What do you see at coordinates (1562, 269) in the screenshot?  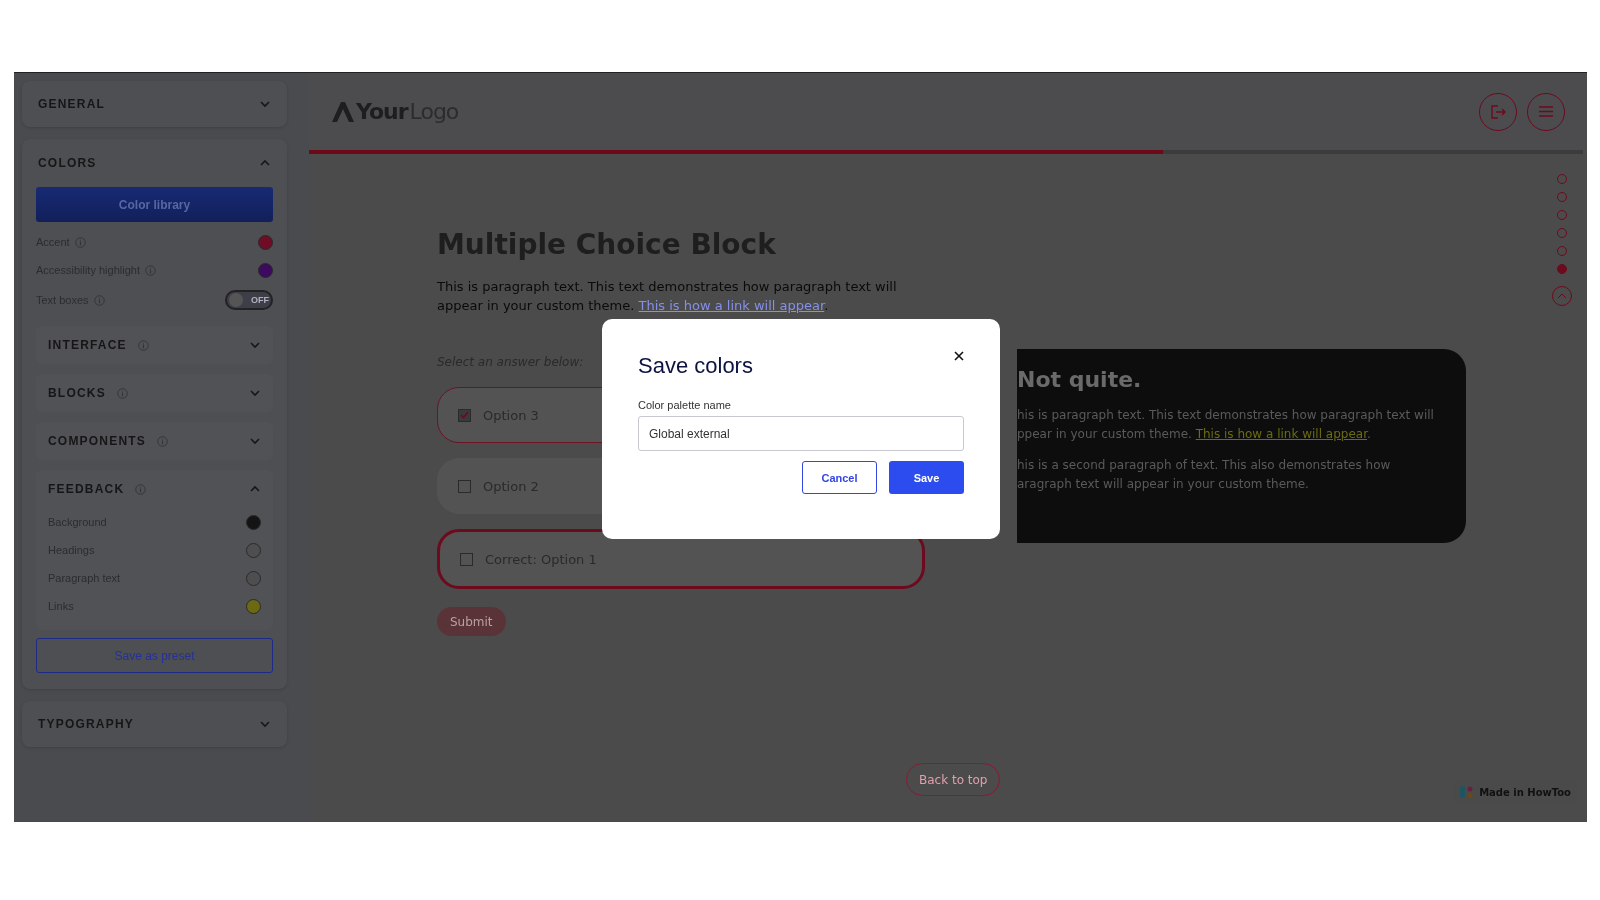 I see `page-dot` at bounding box center [1562, 269].